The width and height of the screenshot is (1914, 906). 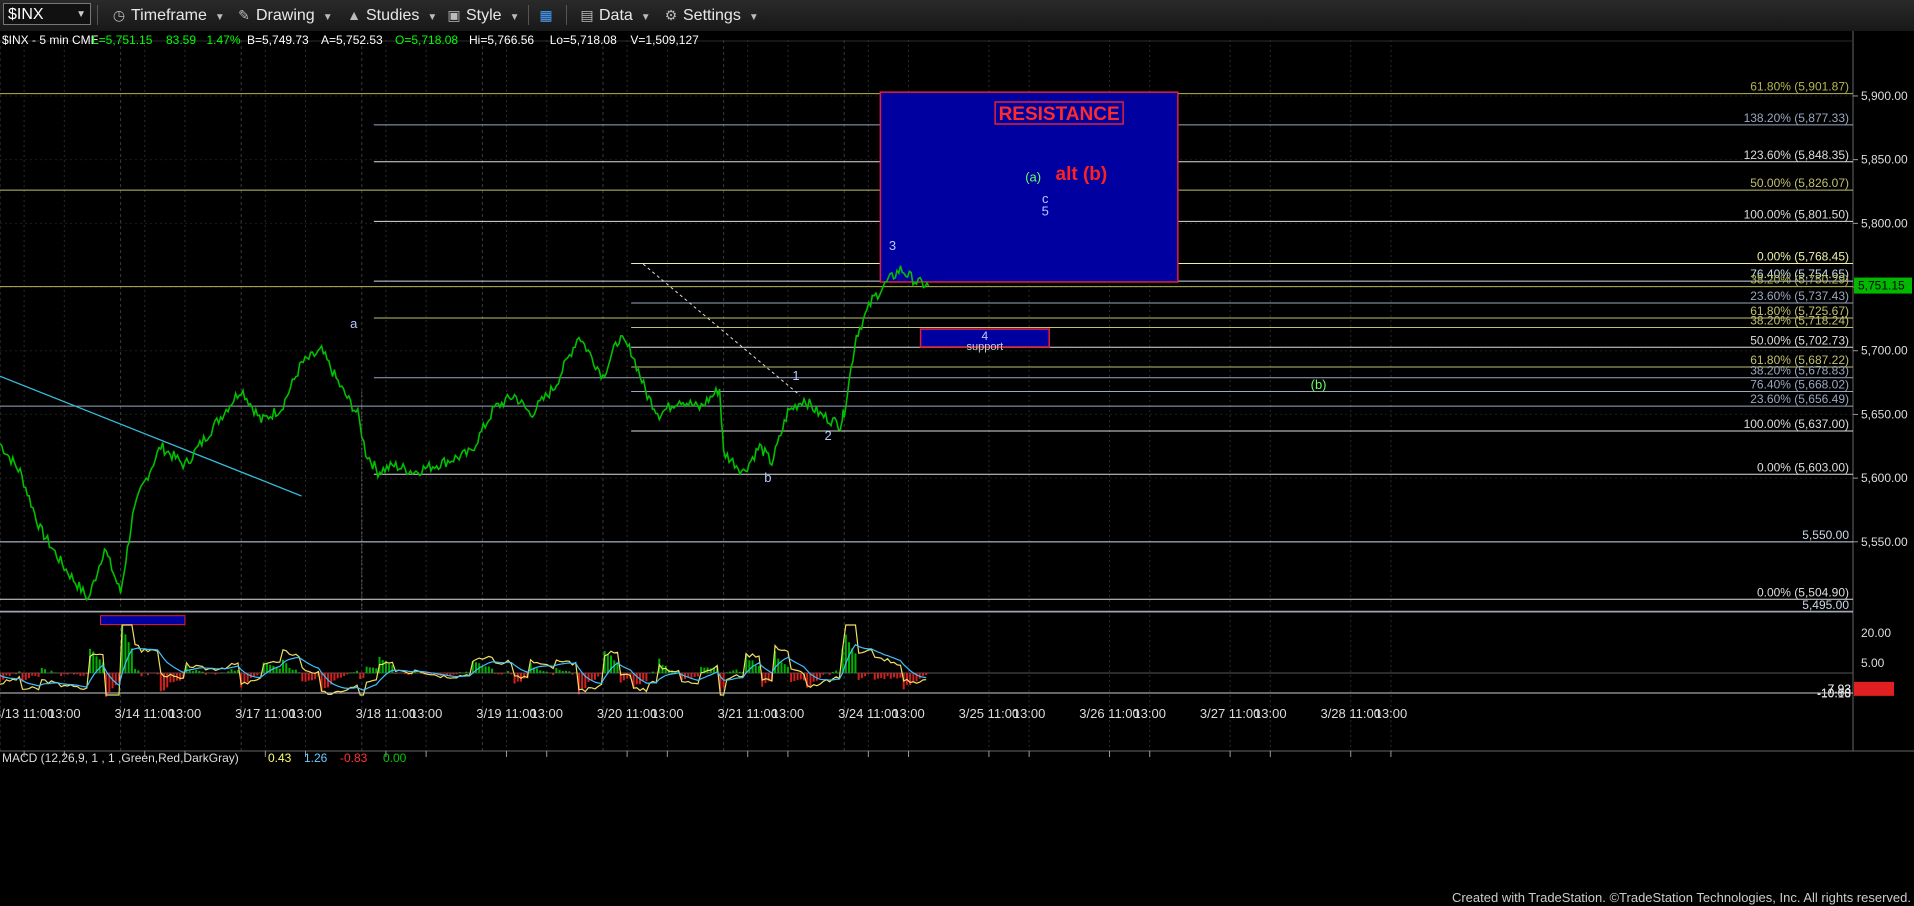 I want to click on style-button: ▣ Style ▼, so click(x=482, y=15).